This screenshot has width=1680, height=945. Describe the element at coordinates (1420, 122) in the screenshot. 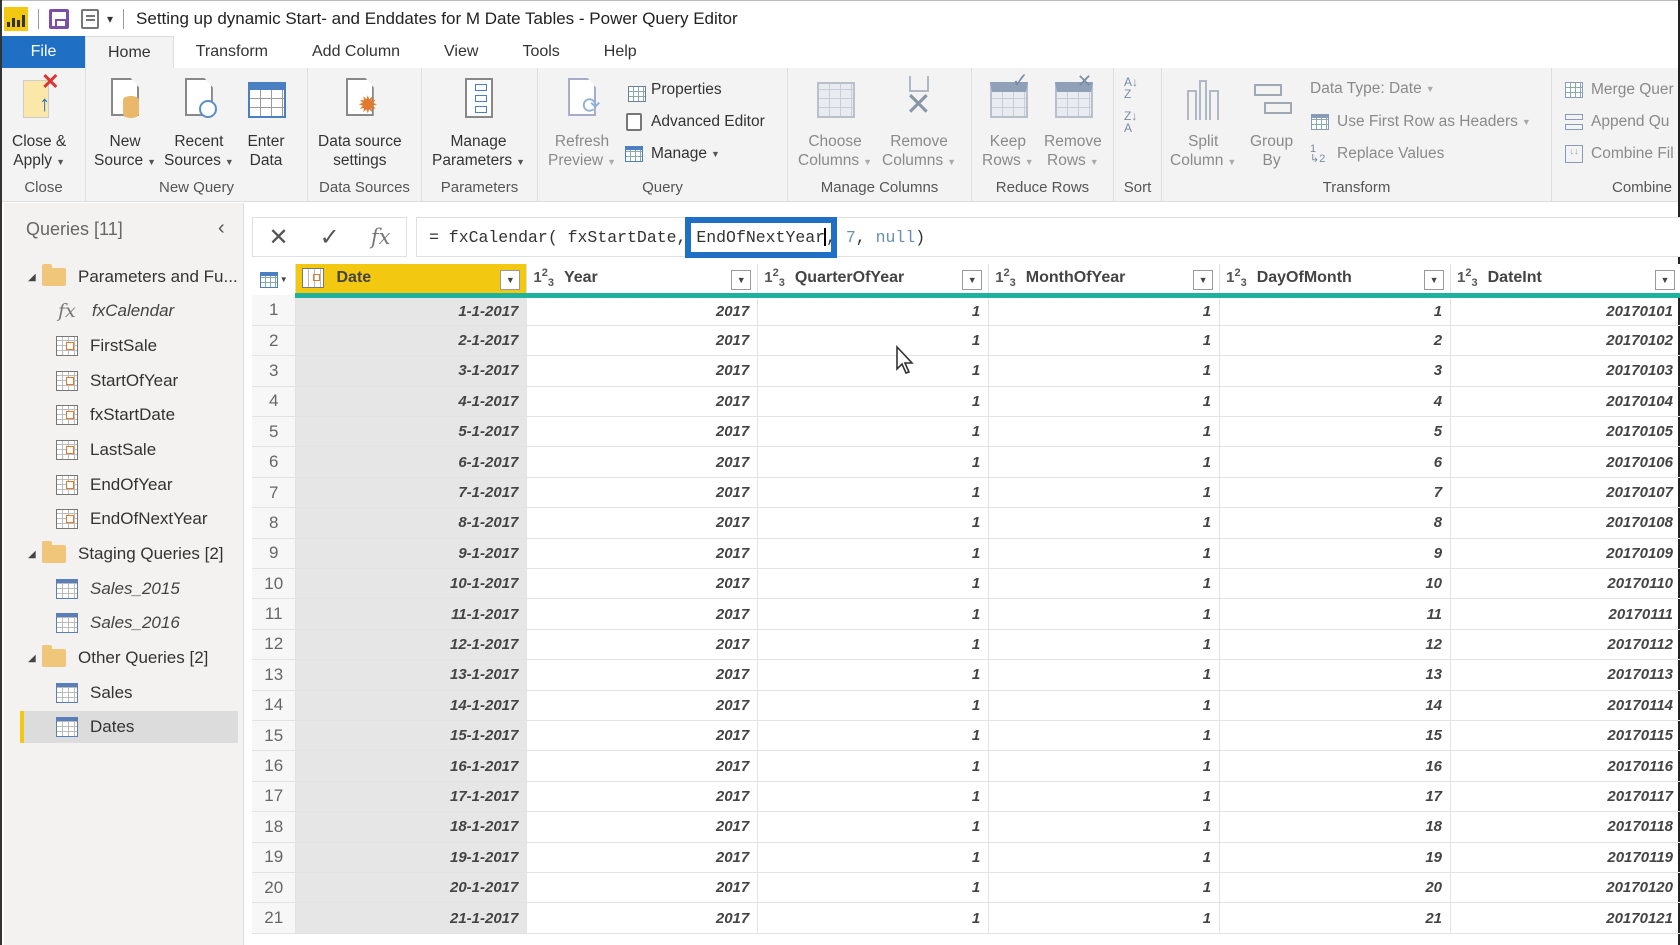

I see `use-first-row-as-headers-button: Use First Row as Headers ▼` at that location.